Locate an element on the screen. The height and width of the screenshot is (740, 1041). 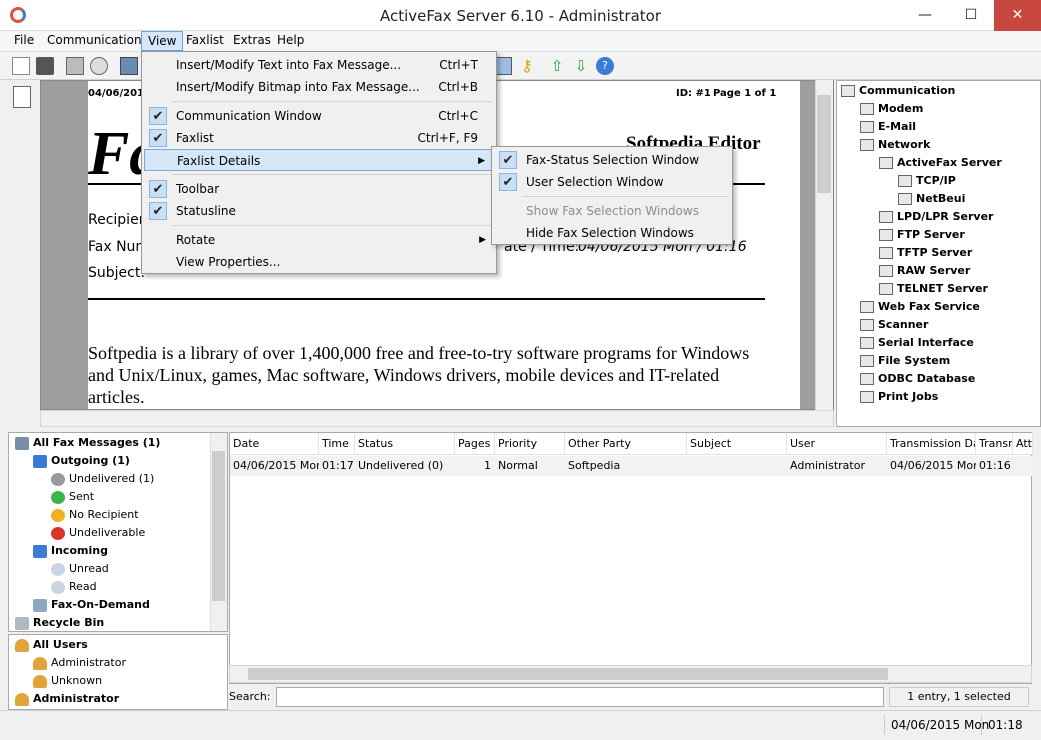
close-button: ✕ is located at coordinates (1017, 15).